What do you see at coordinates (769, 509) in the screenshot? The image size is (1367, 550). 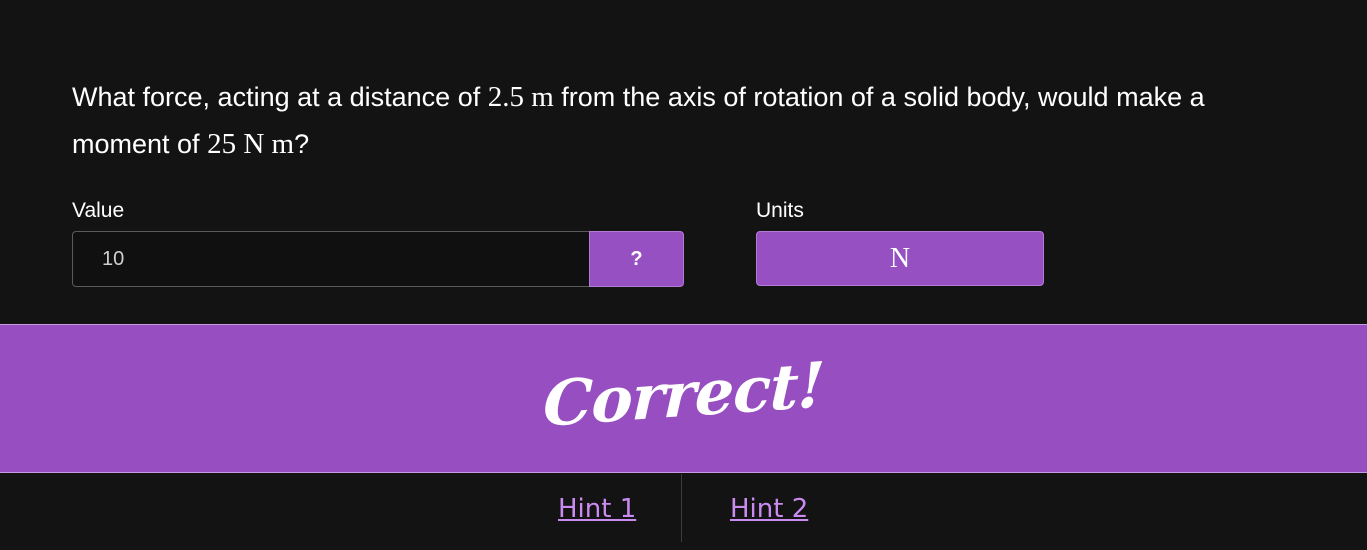 I see `hint-2-link: Hint 2` at bounding box center [769, 509].